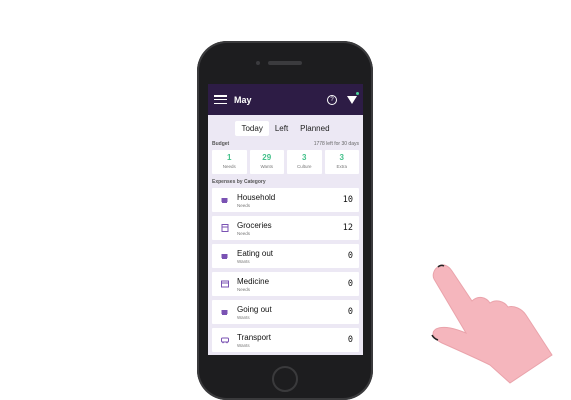  I want to click on period-tabs: Today Left Planned, so click(285, 128).